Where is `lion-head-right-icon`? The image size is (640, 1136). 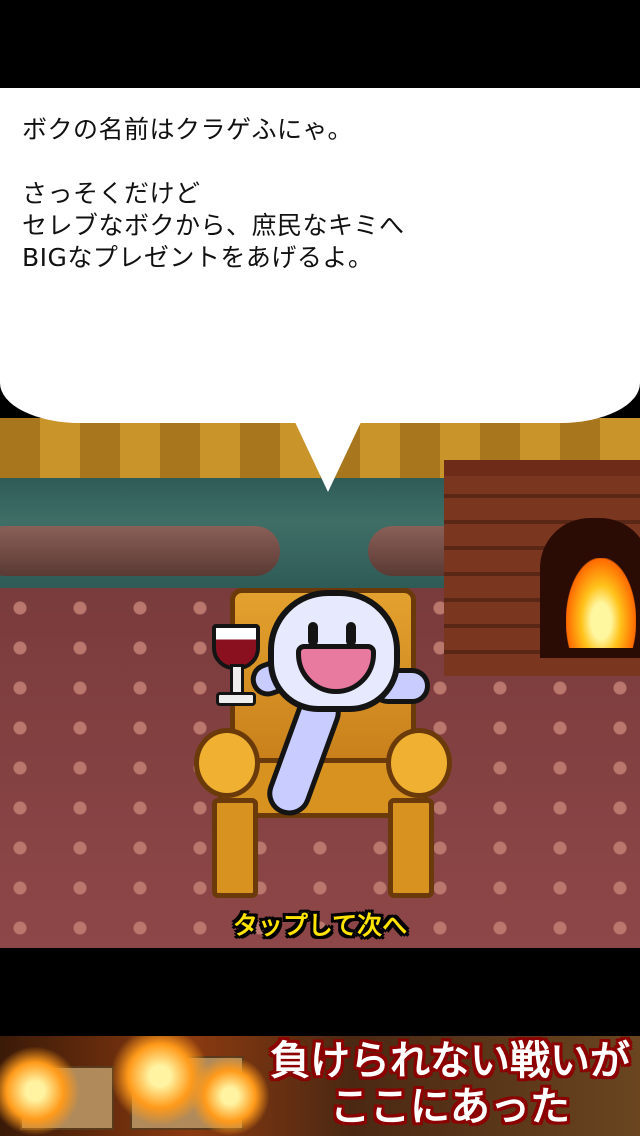
lion-head-right-icon is located at coordinates (419, 763).